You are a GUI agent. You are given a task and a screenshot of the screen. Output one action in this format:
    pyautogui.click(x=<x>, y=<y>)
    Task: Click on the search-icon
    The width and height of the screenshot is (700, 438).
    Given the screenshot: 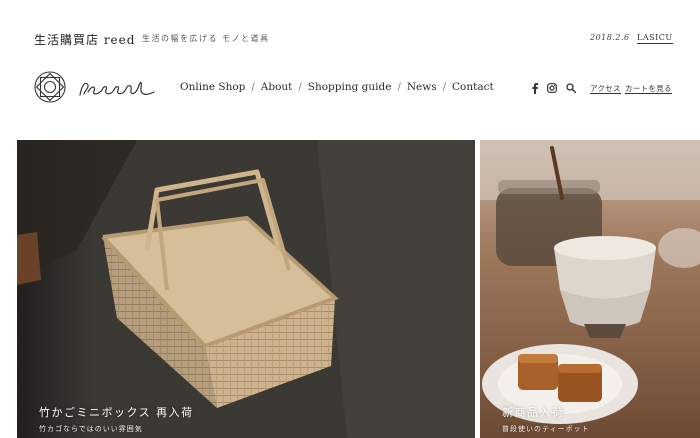 What is the action you would take?
    pyautogui.click(x=570, y=88)
    